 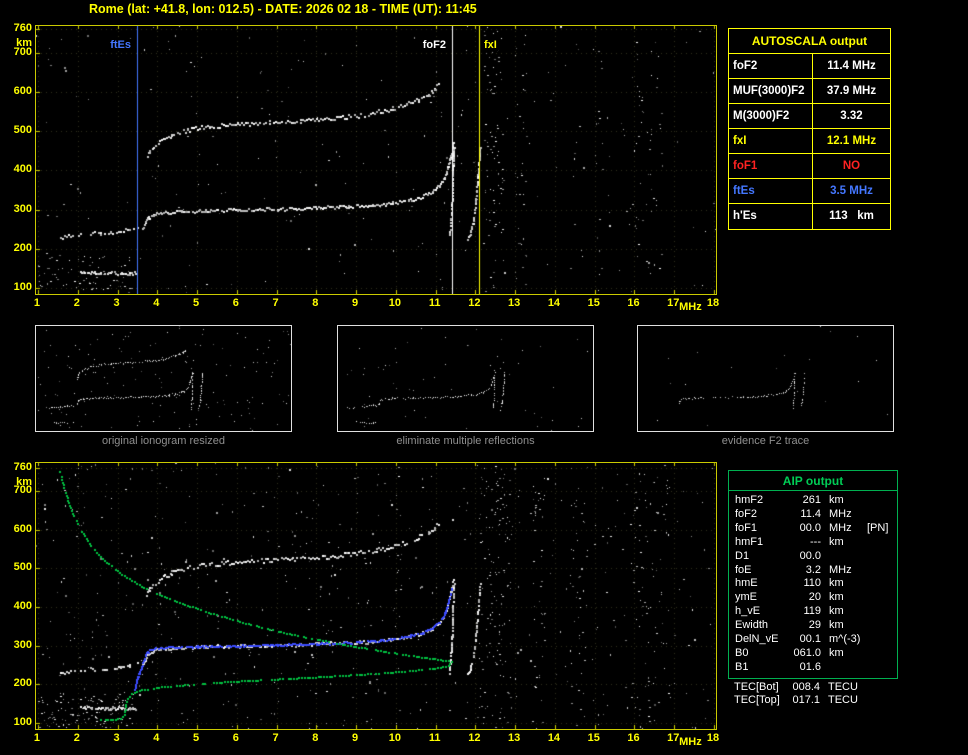 What do you see at coordinates (24, 482) in the screenshot?
I see `y-axis-unit: km` at bounding box center [24, 482].